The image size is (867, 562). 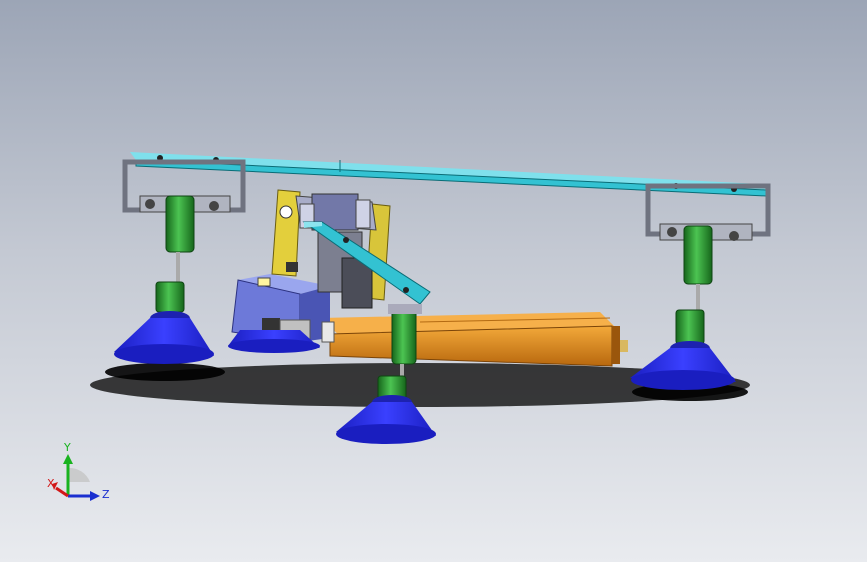 I want to click on suction-cup-right, so click(x=683, y=307).